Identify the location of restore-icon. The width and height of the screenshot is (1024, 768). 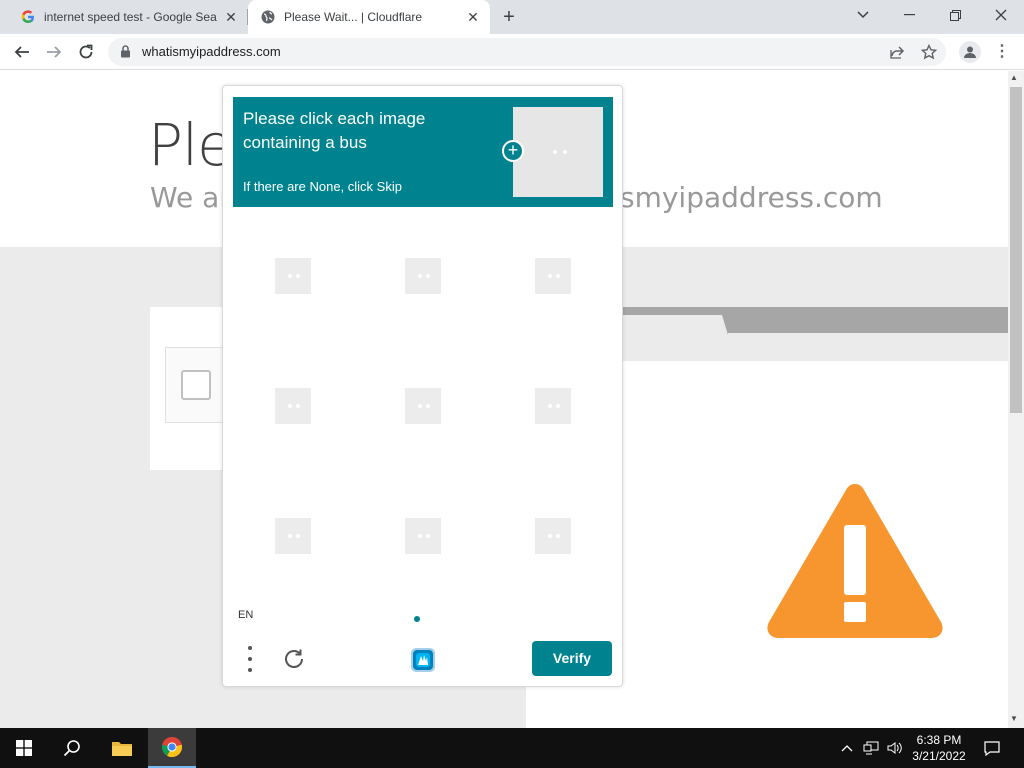
(955, 15).